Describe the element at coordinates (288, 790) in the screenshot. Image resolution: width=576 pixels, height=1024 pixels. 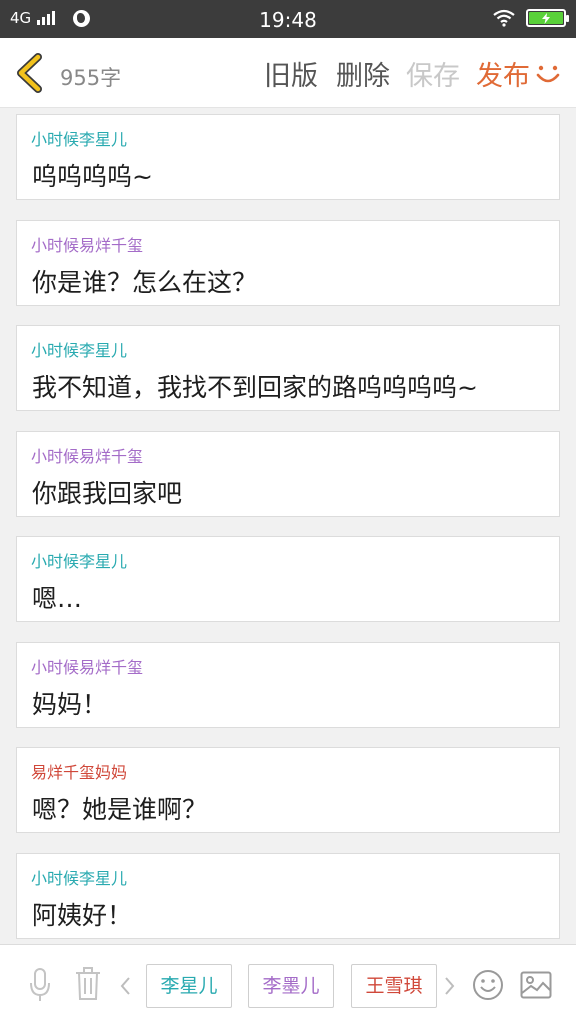
I see `message-card: 易烊千玺妈妈嗯？她是谁啊？` at that location.